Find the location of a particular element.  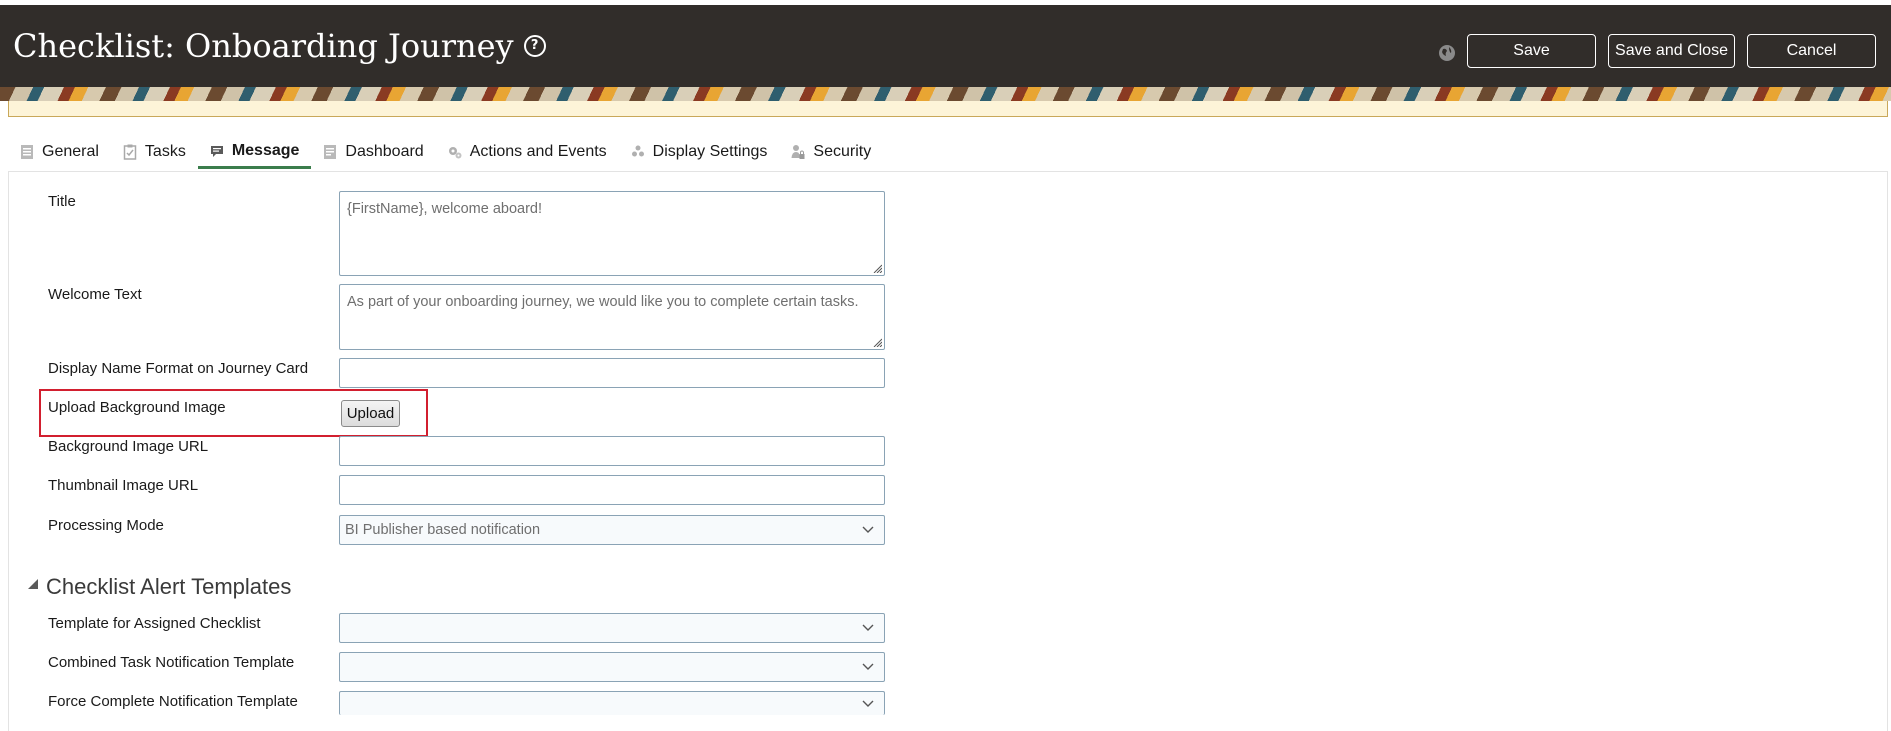

background-image-url-label: Background Image URL is located at coordinates (128, 446).